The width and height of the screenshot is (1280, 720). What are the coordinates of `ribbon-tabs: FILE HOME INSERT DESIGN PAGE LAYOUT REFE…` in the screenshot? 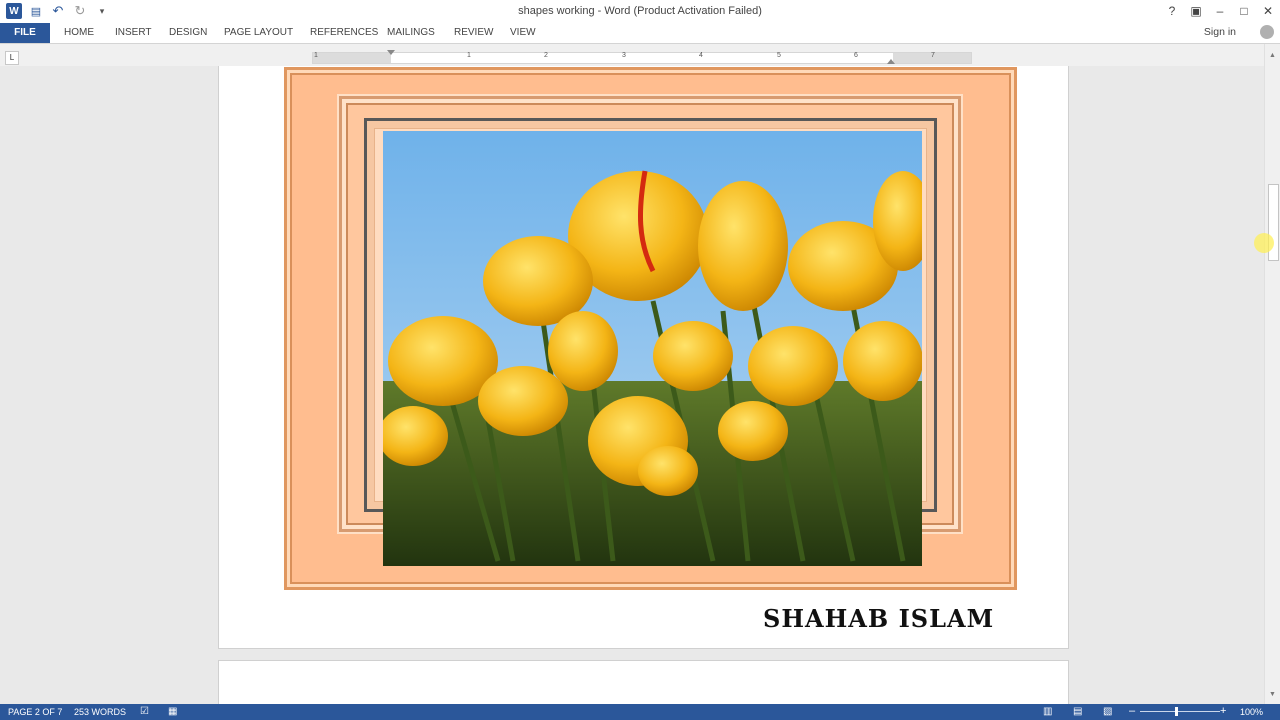 It's located at (640, 33).